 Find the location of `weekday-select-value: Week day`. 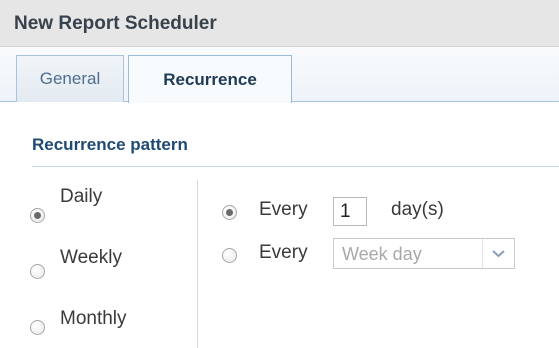

weekday-select-value: Week day is located at coordinates (382, 254).